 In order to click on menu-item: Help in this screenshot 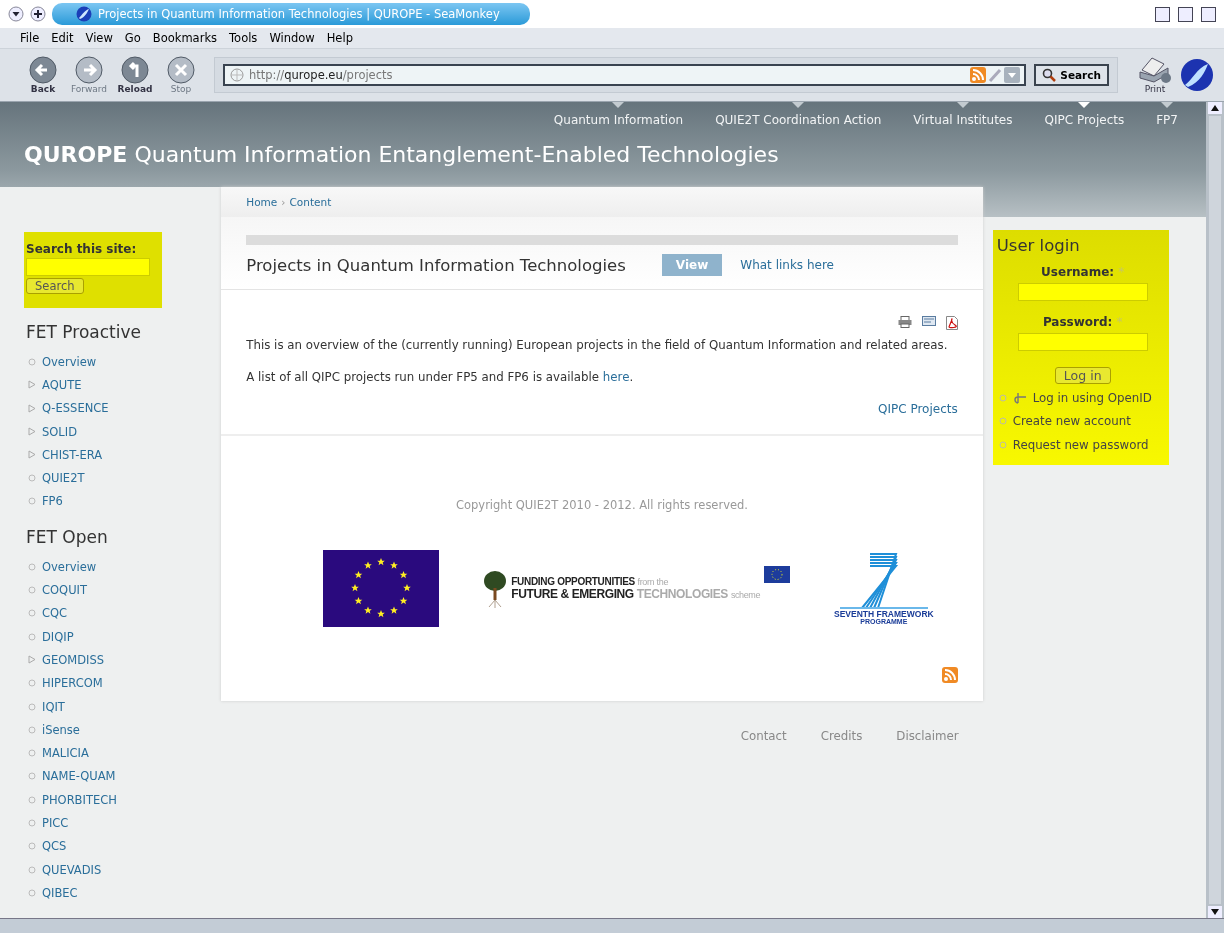, I will do `click(339, 38)`.